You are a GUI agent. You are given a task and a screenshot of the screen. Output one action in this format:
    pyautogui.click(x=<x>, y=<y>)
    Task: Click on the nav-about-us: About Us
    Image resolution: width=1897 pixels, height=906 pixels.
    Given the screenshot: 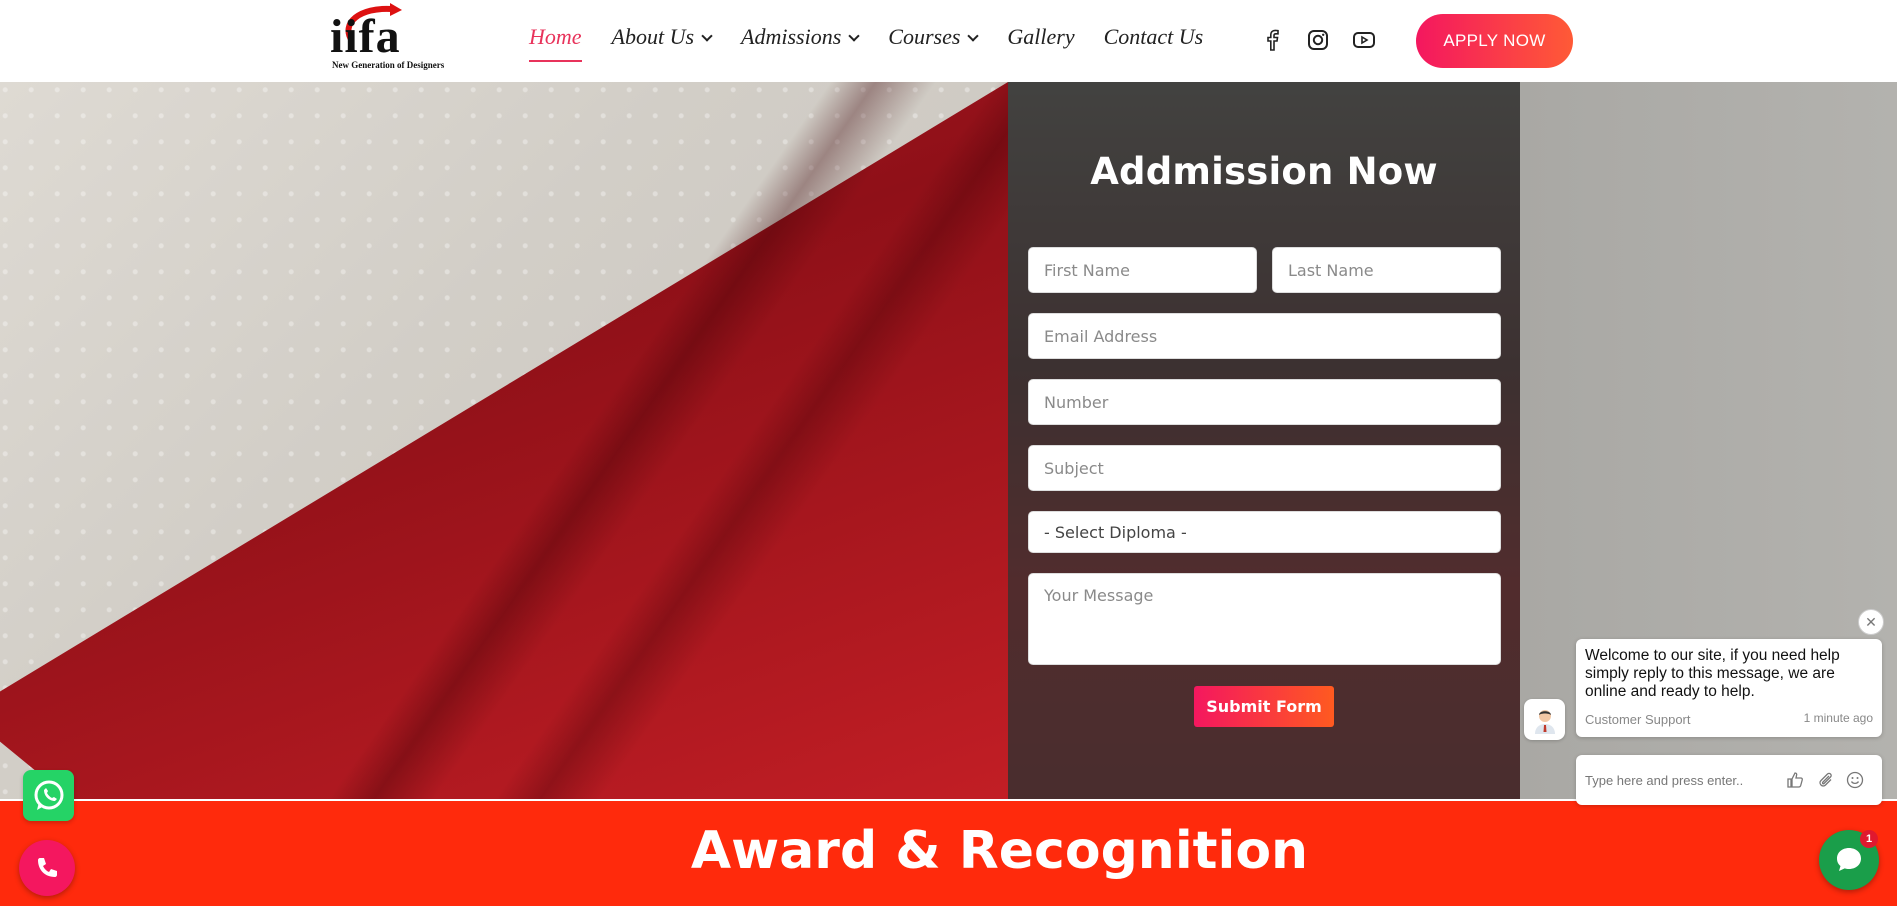 What is the action you would take?
    pyautogui.click(x=662, y=37)
    